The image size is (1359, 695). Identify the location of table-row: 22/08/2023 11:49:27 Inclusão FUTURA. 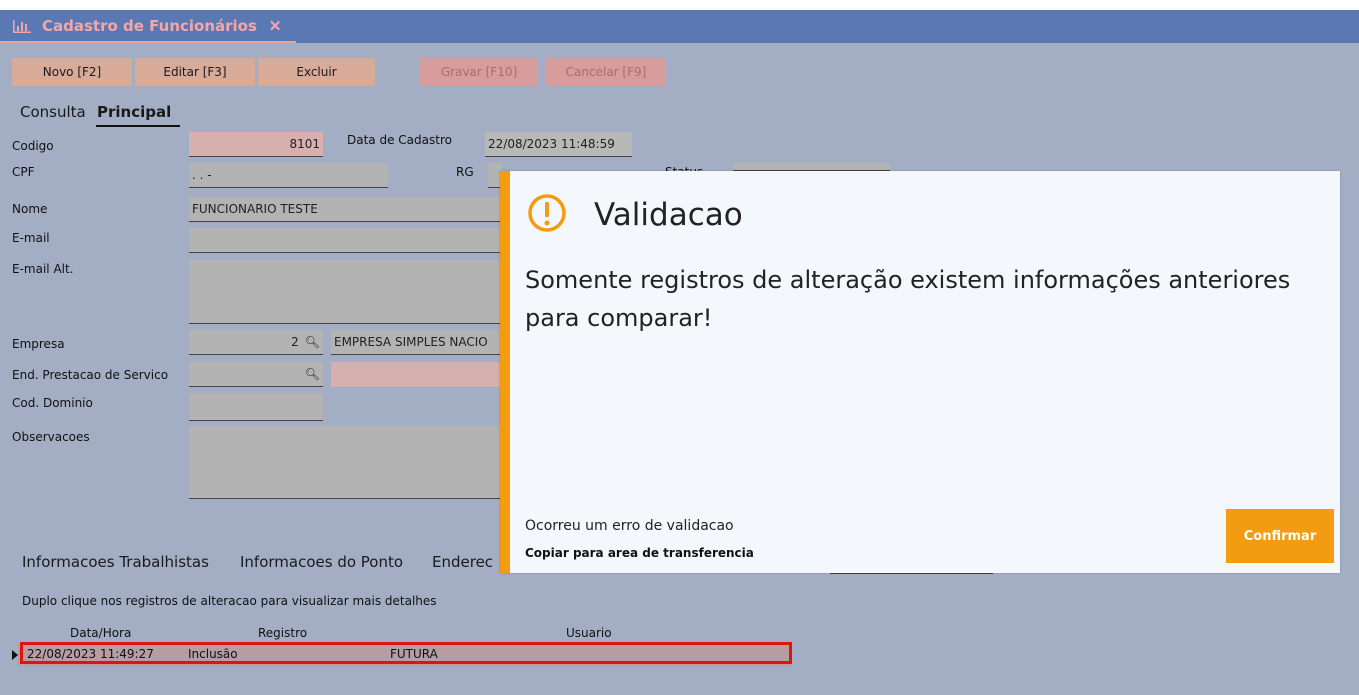
(402, 654).